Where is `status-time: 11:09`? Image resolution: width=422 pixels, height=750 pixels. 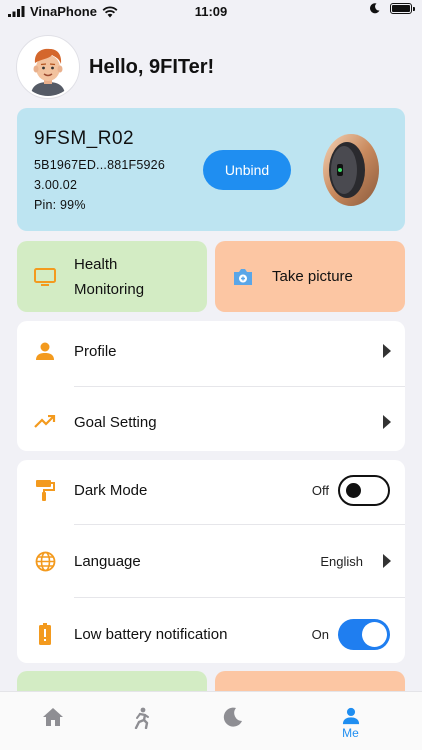
status-time: 11:09 is located at coordinates (211, 11).